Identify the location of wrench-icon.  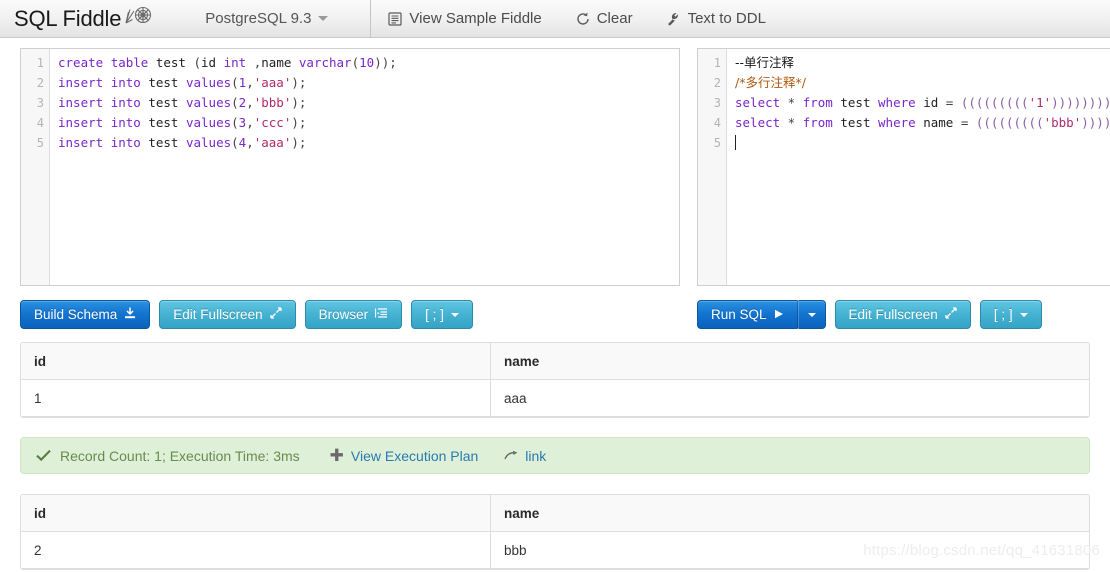
(674, 19).